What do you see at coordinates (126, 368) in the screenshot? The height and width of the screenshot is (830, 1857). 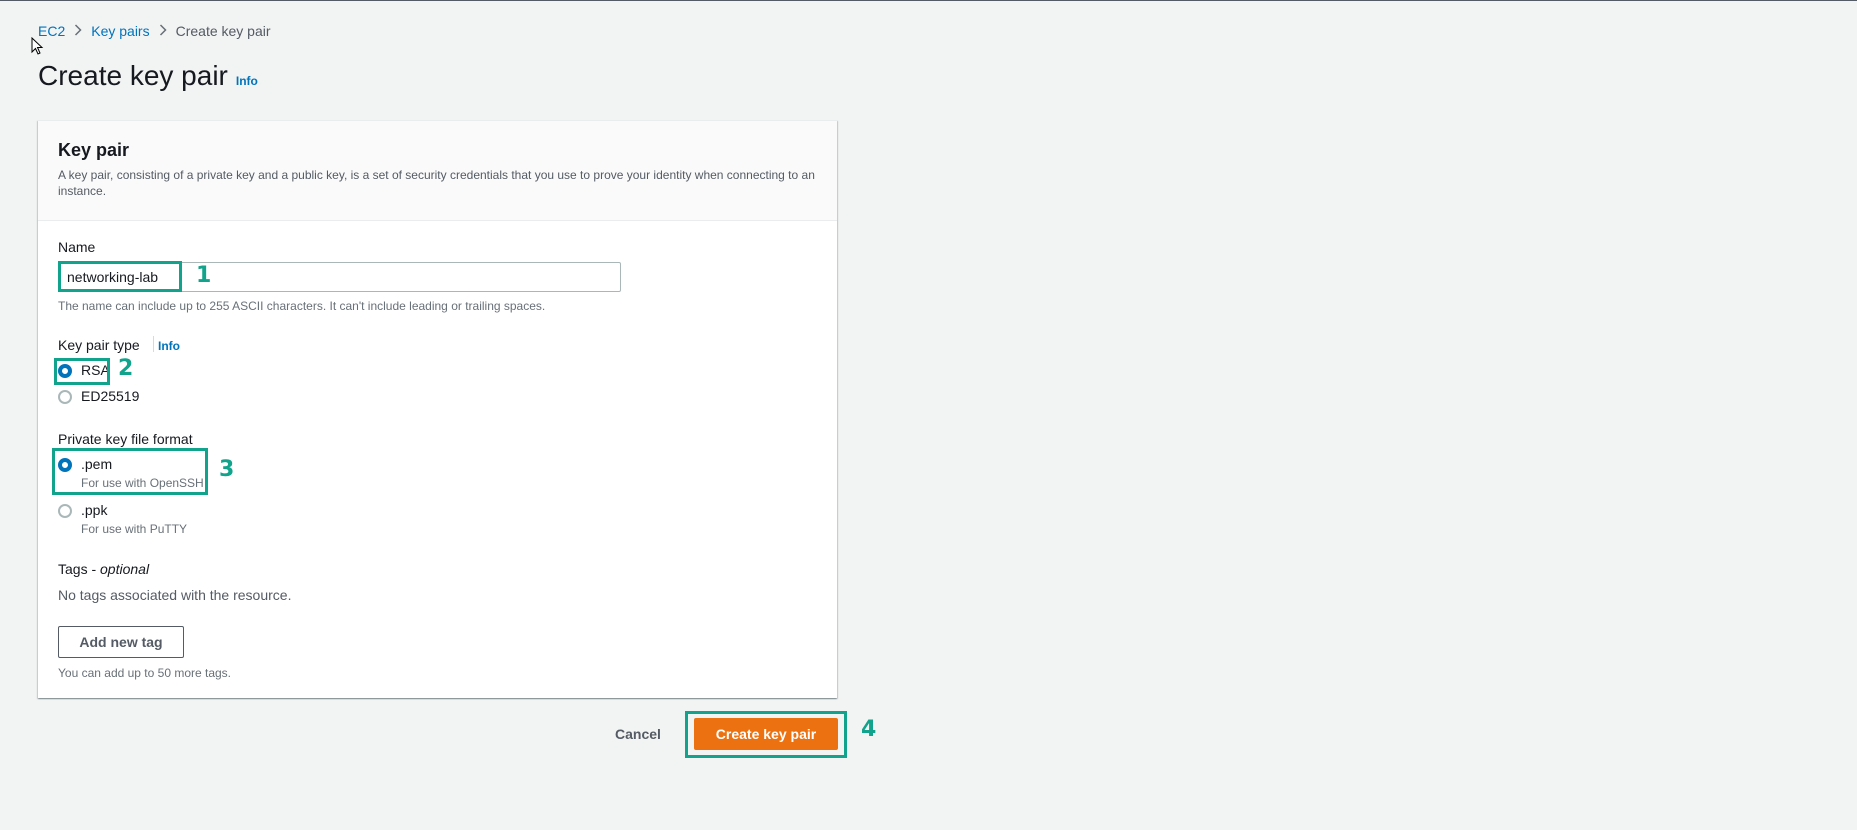 I see `annotation-number-2: 2` at bounding box center [126, 368].